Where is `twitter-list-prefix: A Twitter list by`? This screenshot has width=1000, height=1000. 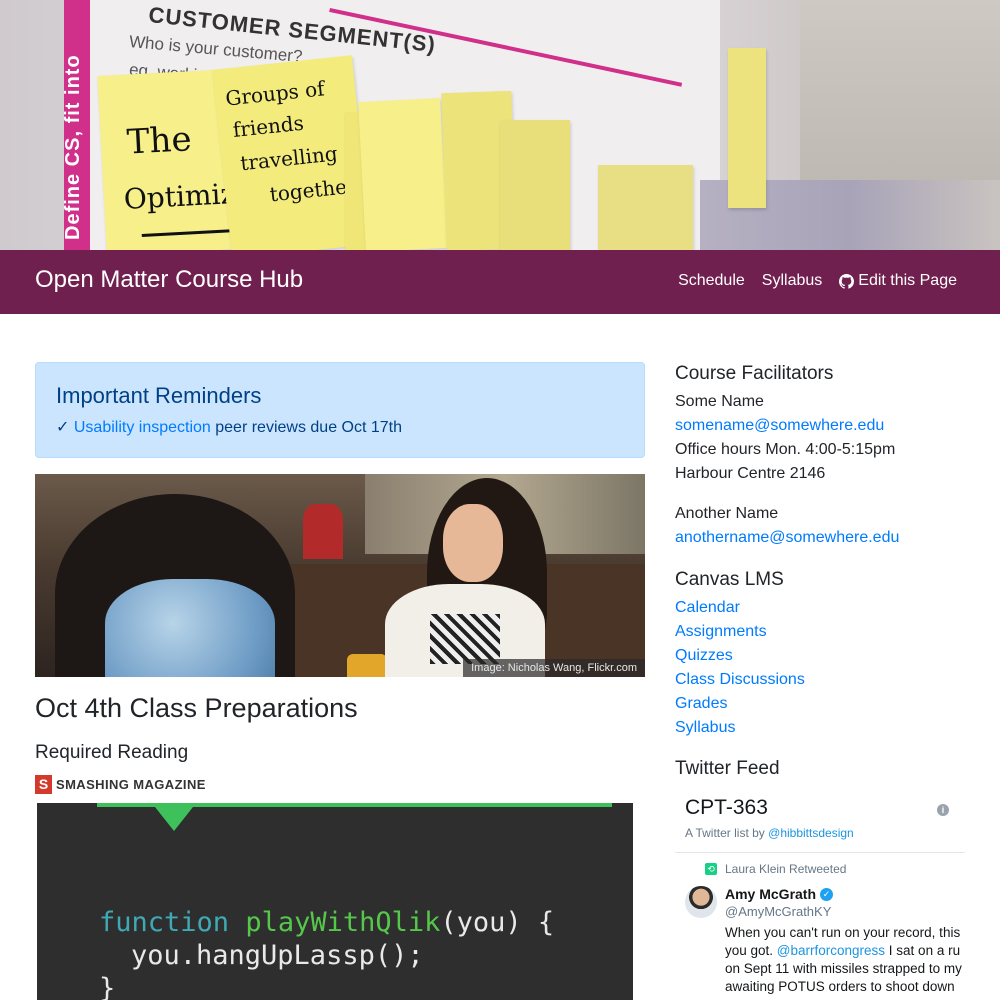
twitter-list-prefix: A Twitter list by is located at coordinates (727, 833).